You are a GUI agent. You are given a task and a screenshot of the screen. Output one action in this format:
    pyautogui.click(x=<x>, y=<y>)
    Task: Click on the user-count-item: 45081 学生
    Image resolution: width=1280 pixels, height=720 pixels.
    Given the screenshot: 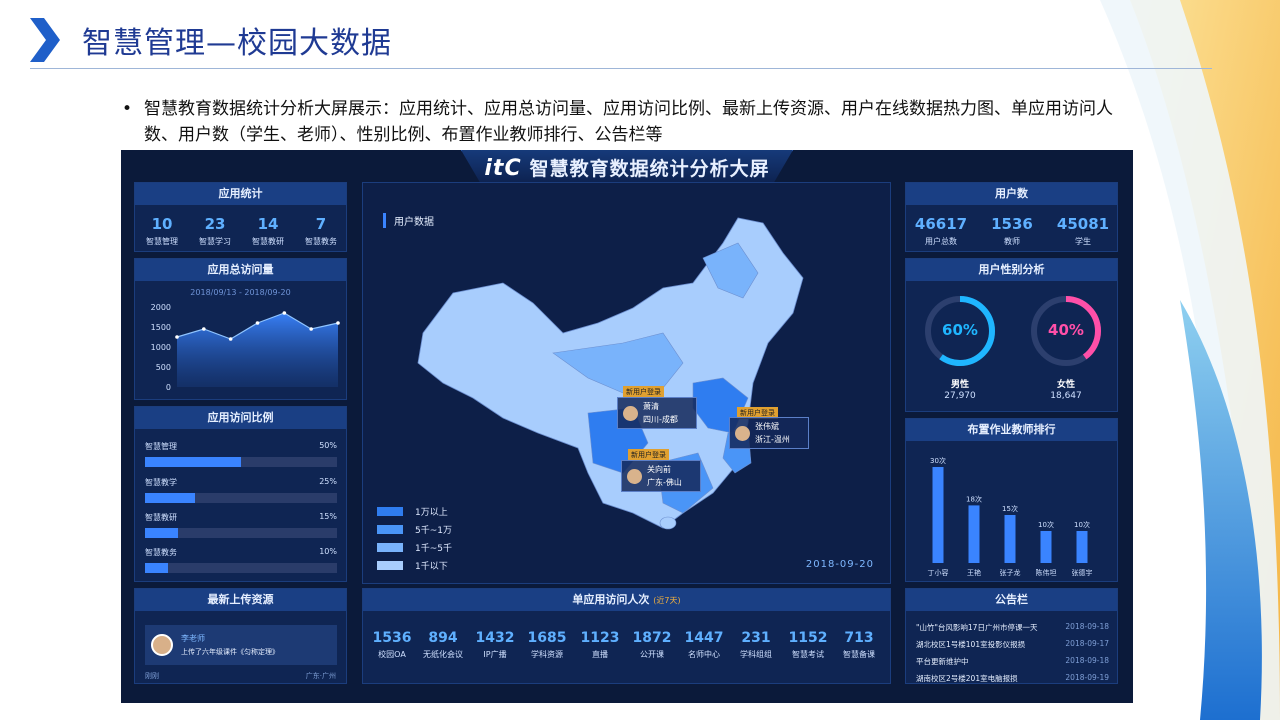 What is the action you would take?
    pyautogui.click(x=1083, y=230)
    